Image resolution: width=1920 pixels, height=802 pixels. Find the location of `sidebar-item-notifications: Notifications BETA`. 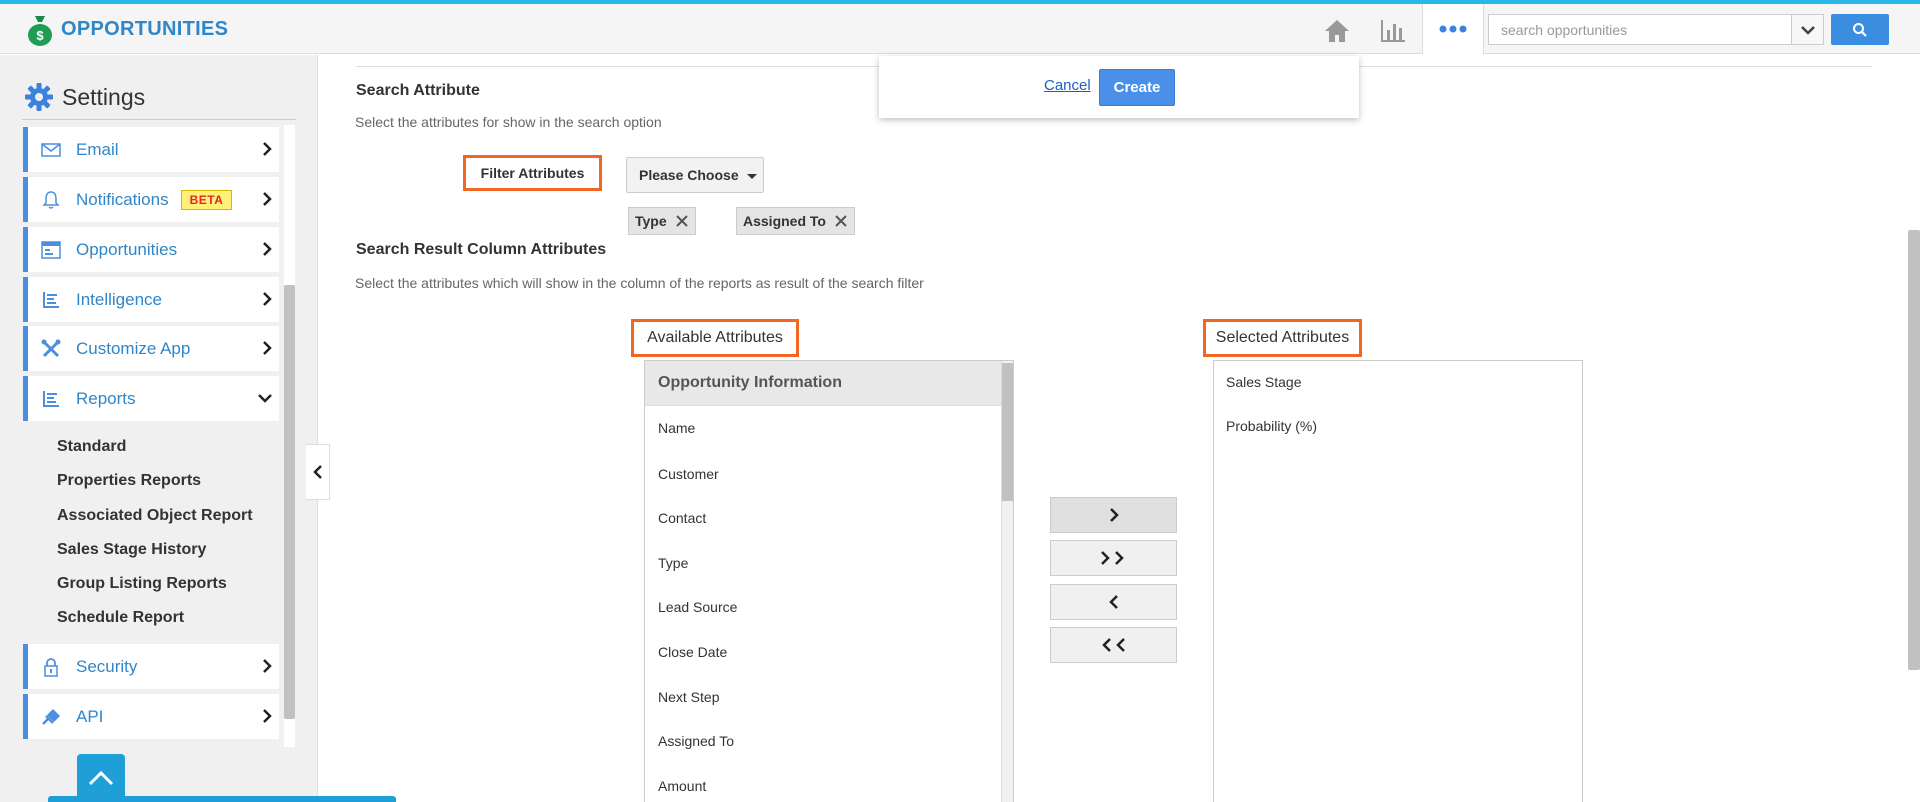

sidebar-item-notifications: Notifications BETA is located at coordinates (151, 199).